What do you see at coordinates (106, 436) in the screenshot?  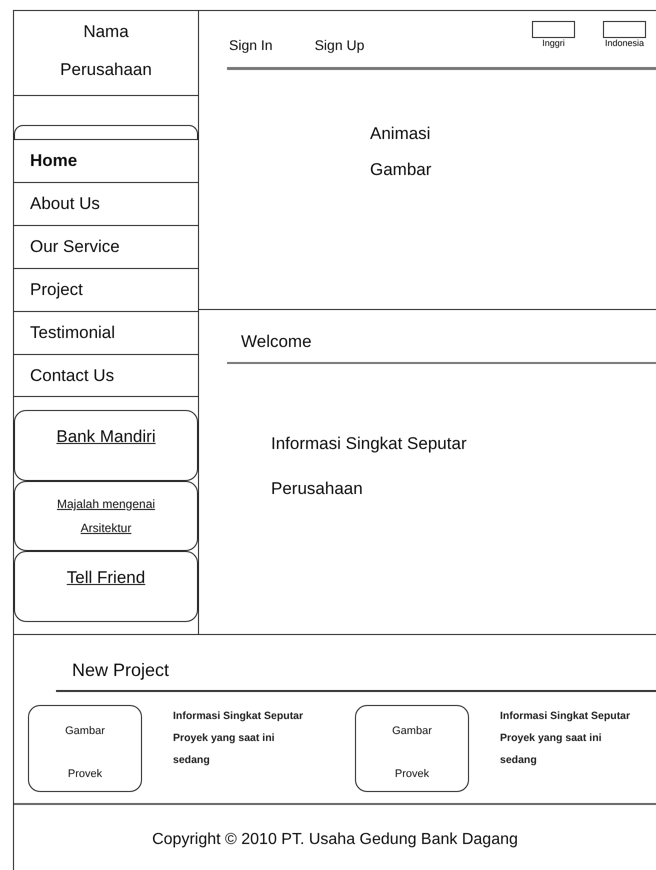 I see `sidebar-link: Bank Mandiri` at bounding box center [106, 436].